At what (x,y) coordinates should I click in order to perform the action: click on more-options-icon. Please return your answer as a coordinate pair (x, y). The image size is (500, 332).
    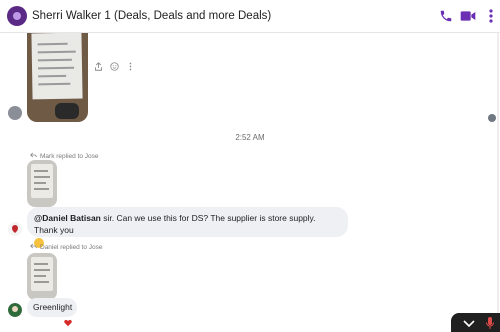
    Looking at the image, I should click on (491, 16).